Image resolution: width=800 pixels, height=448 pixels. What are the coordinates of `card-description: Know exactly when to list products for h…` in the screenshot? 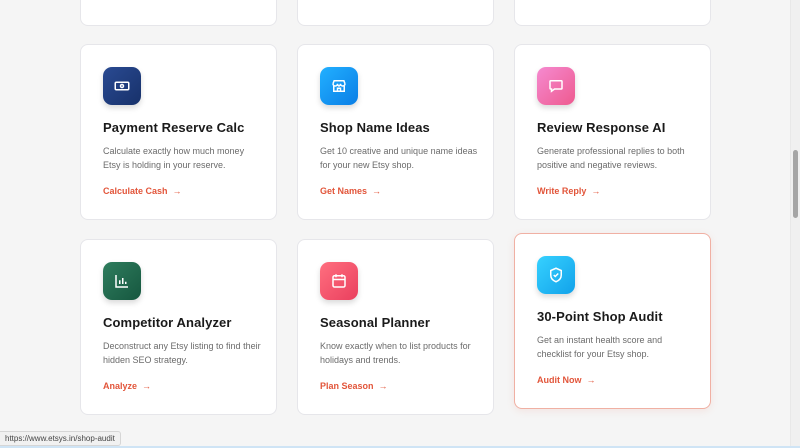 It's located at (395, 353).